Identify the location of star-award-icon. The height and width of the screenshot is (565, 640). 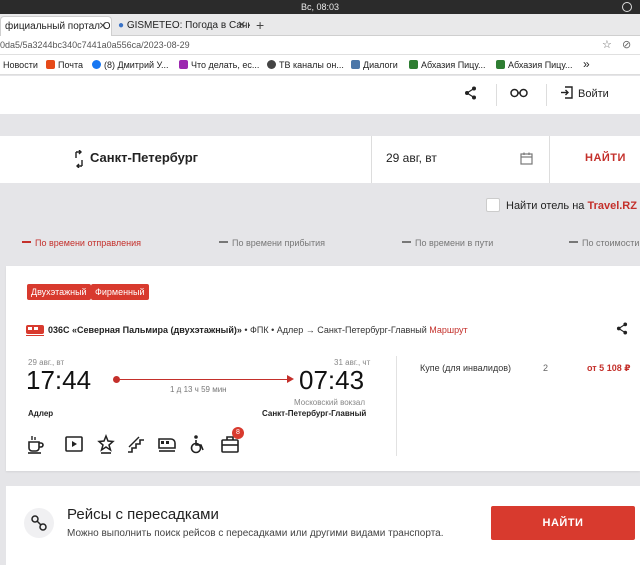
(106, 443).